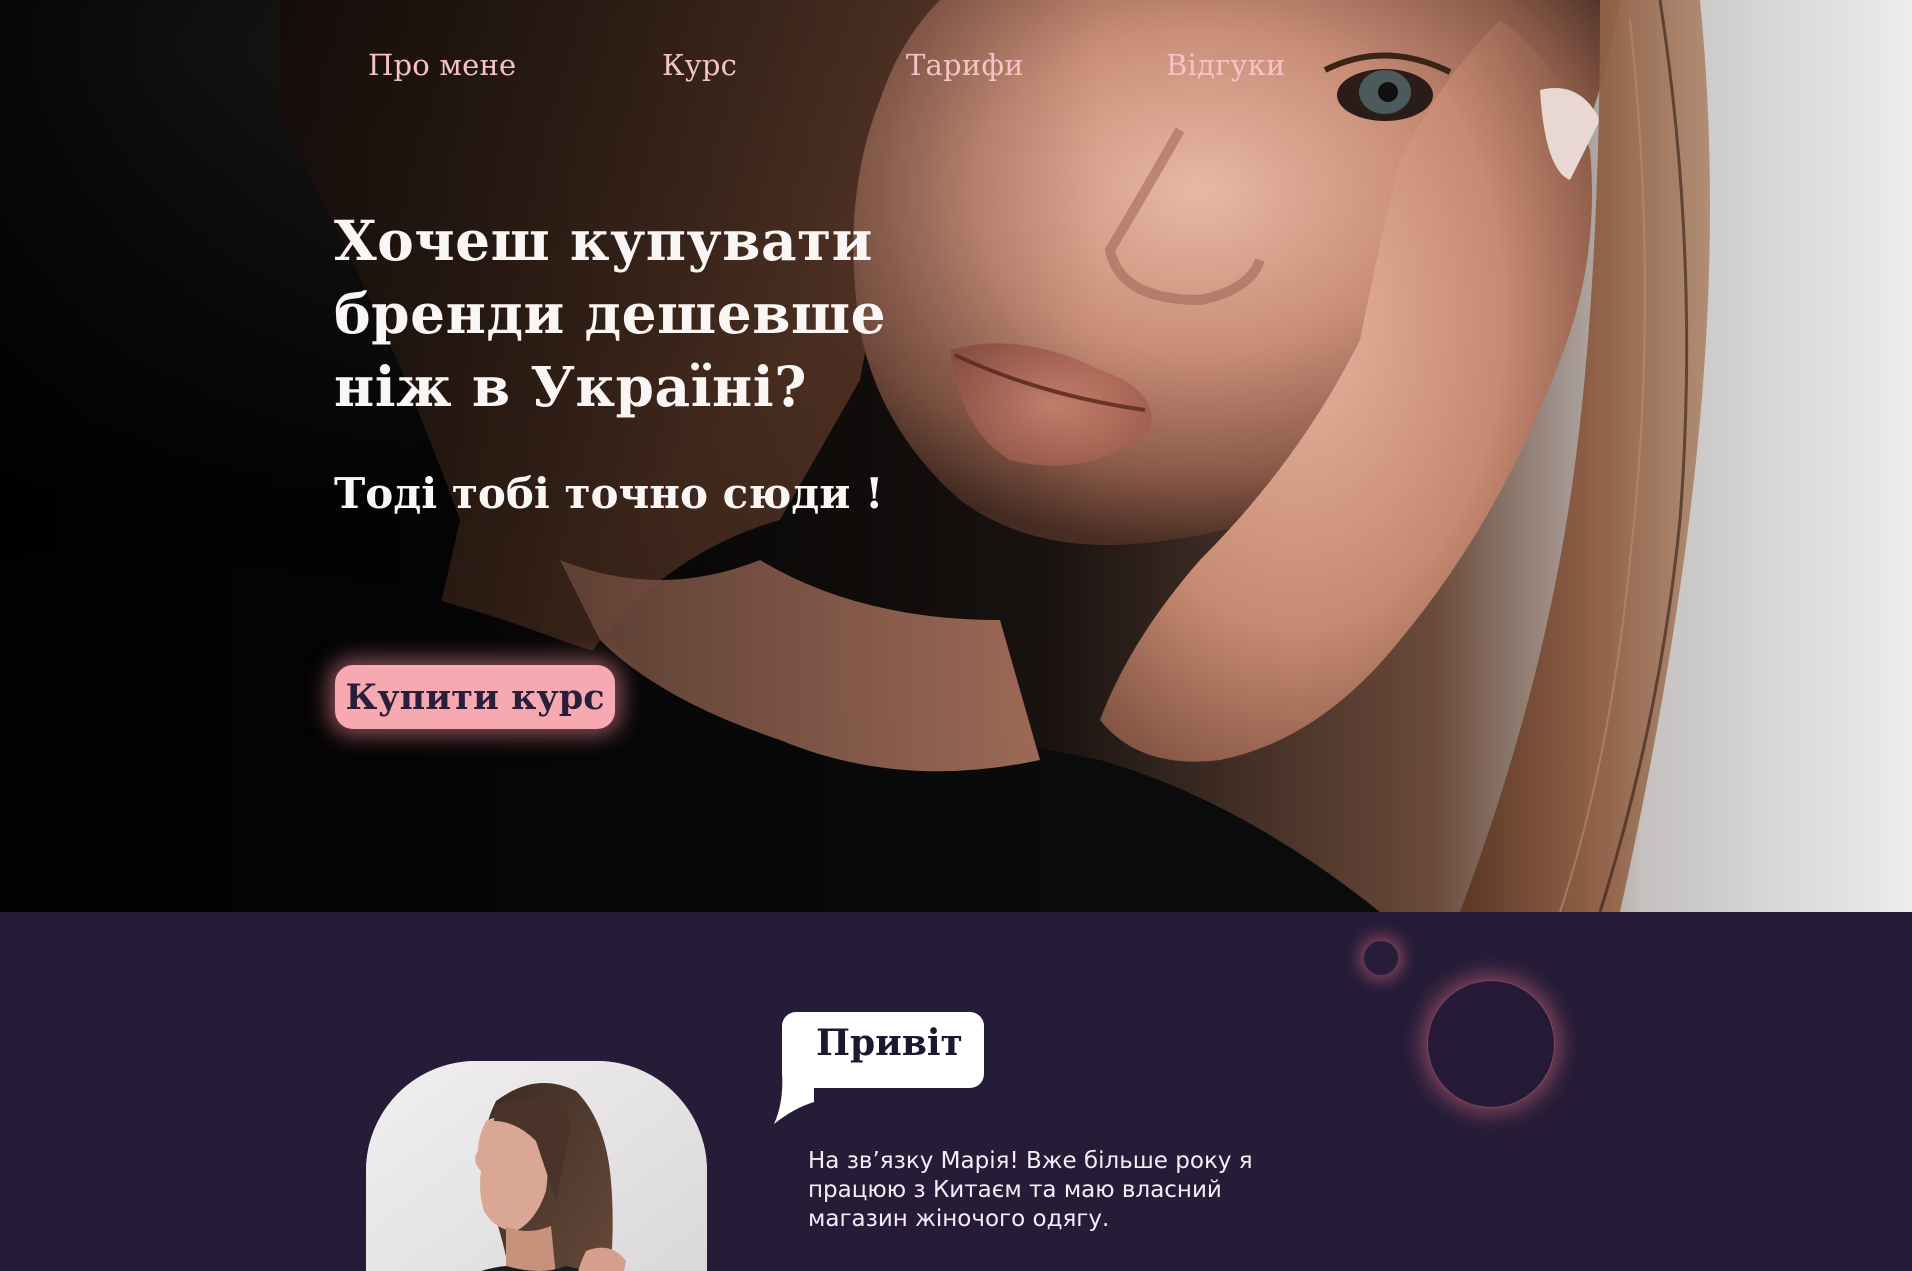  Describe the element at coordinates (965, 65) in the screenshot. I see `nav-link-tariffs: Тарифи` at that location.